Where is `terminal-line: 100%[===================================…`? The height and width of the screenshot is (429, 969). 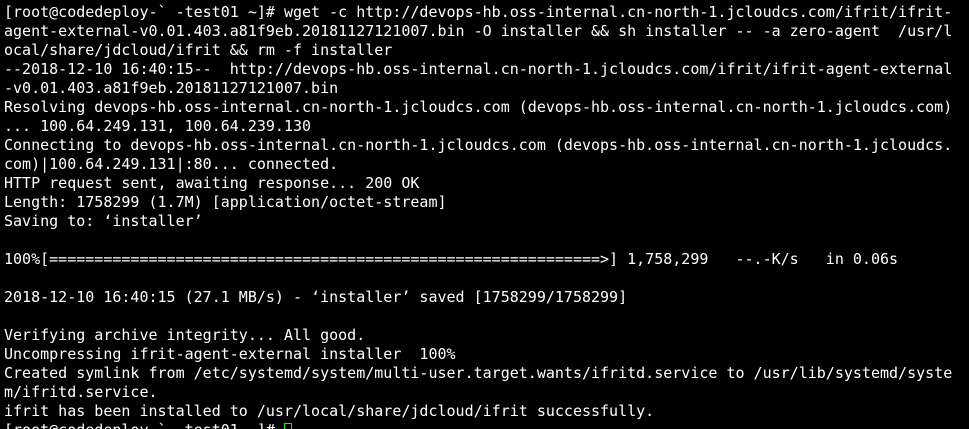
terminal-line: 100%[===================================… is located at coordinates (451, 259).